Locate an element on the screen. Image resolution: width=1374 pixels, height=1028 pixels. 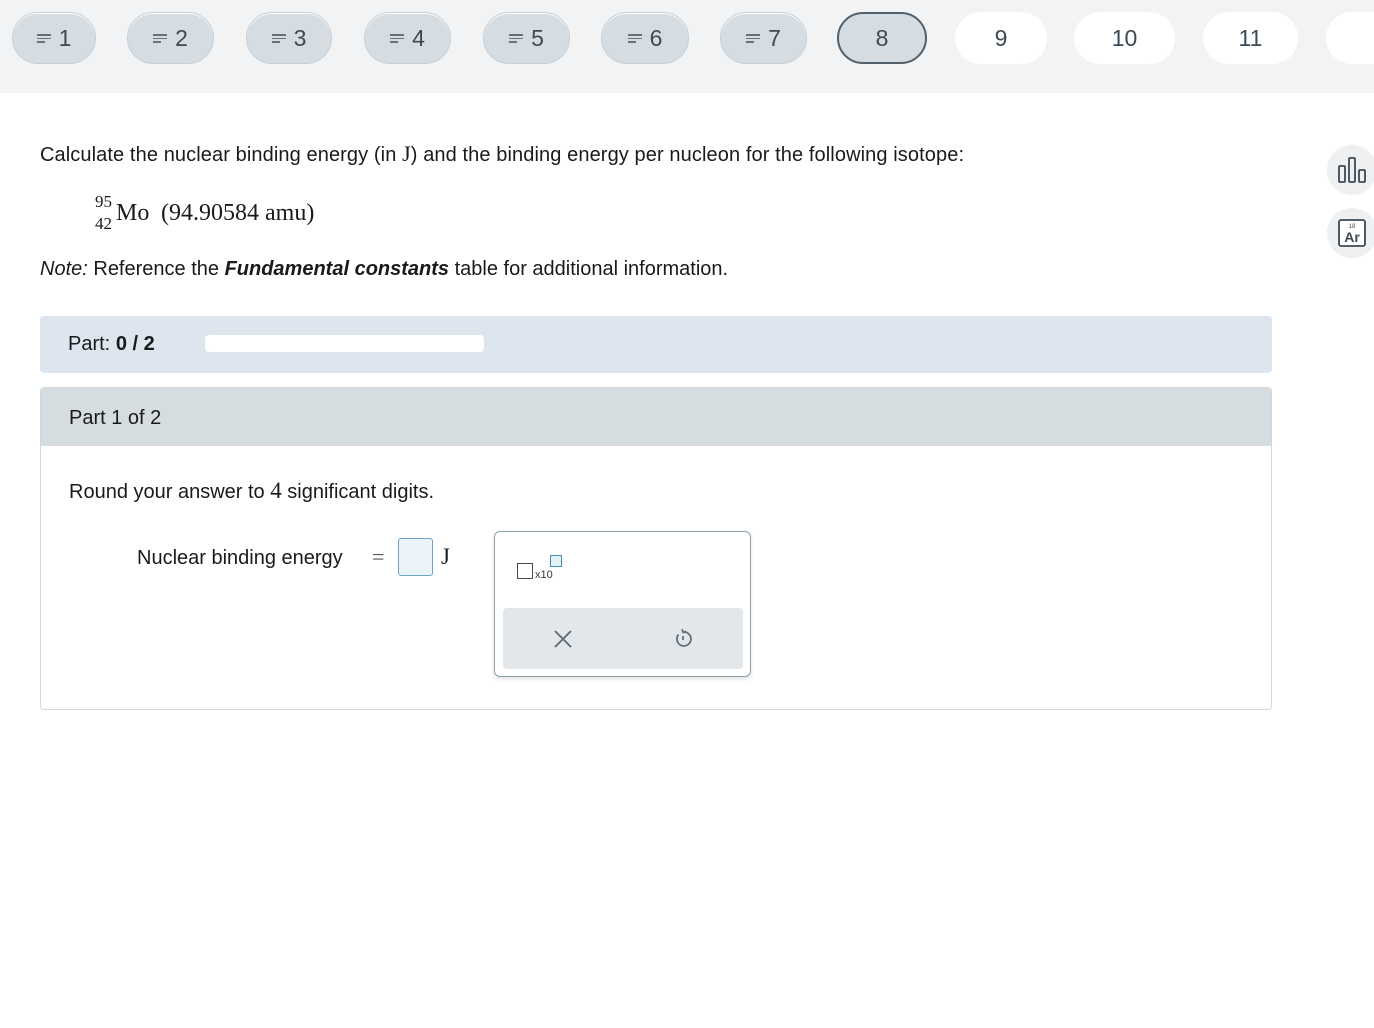
isotope-notation: 95 42 Mo (94.90584 amu) is located at coordinates (245, 214).